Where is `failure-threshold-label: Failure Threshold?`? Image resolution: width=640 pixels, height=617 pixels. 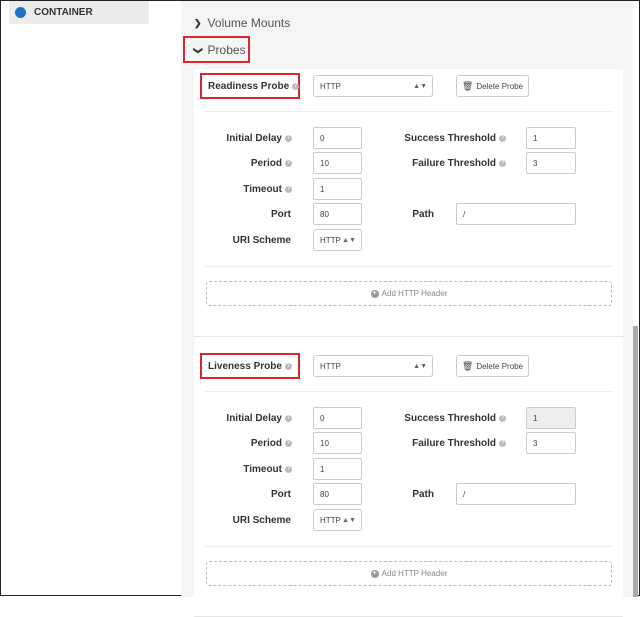
failure-threshold-label: Failure Threshold? is located at coordinates (440, 163).